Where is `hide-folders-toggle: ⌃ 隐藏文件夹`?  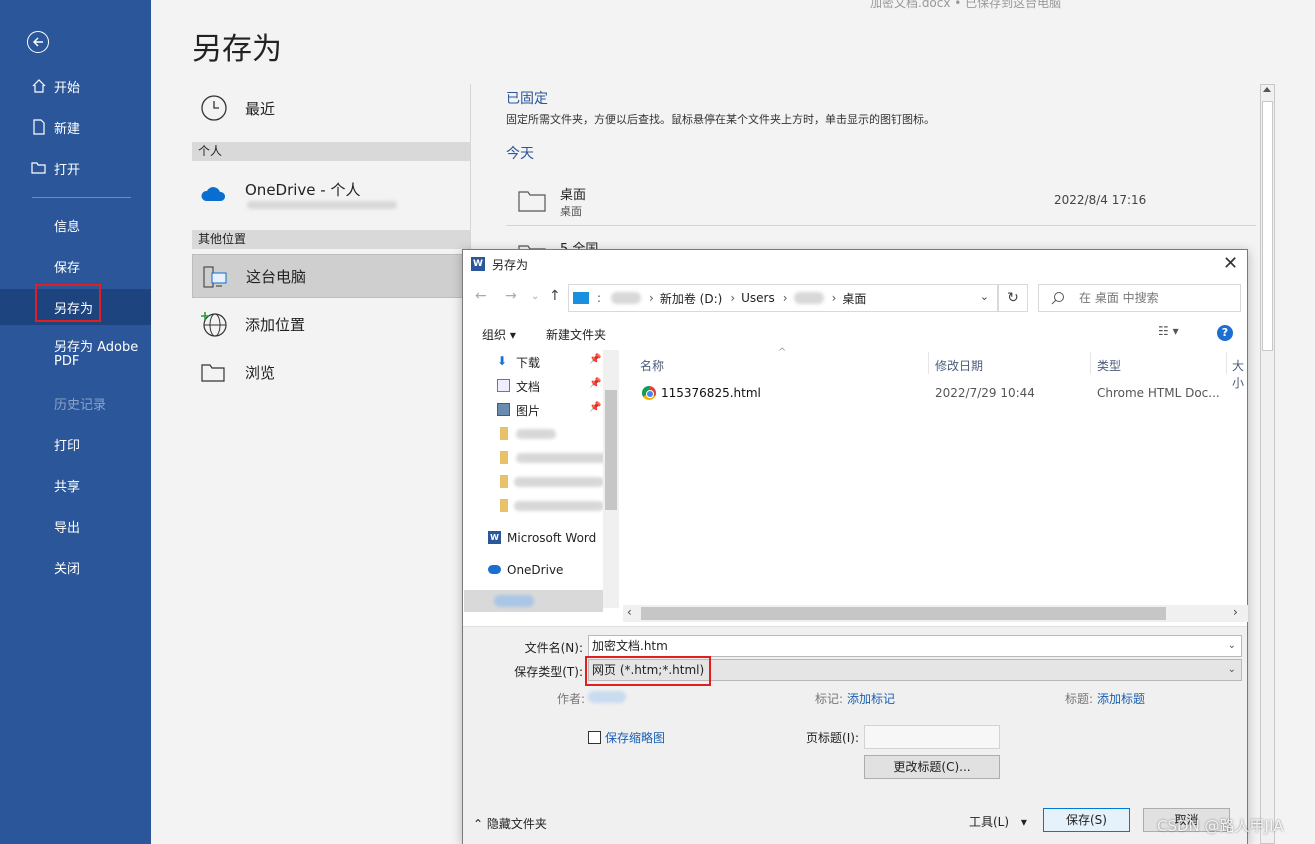
hide-folders-toggle: ⌃ 隐藏文件夹 is located at coordinates (510, 823).